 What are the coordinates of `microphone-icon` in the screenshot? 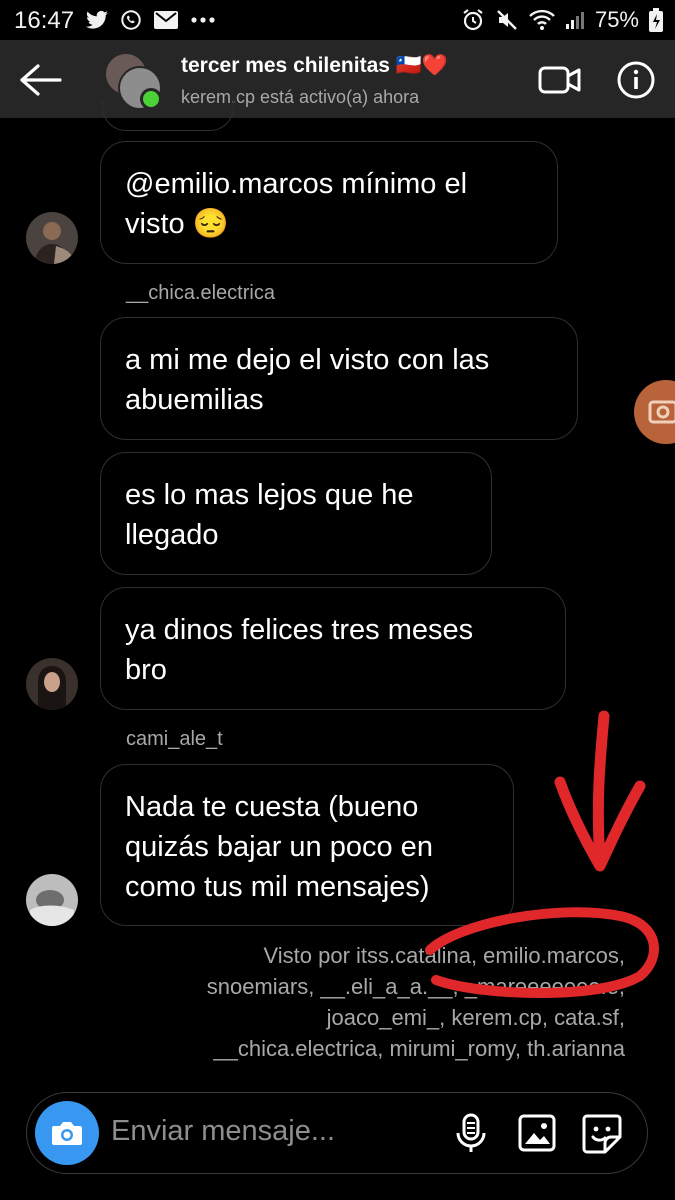 It's located at (471, 1133).